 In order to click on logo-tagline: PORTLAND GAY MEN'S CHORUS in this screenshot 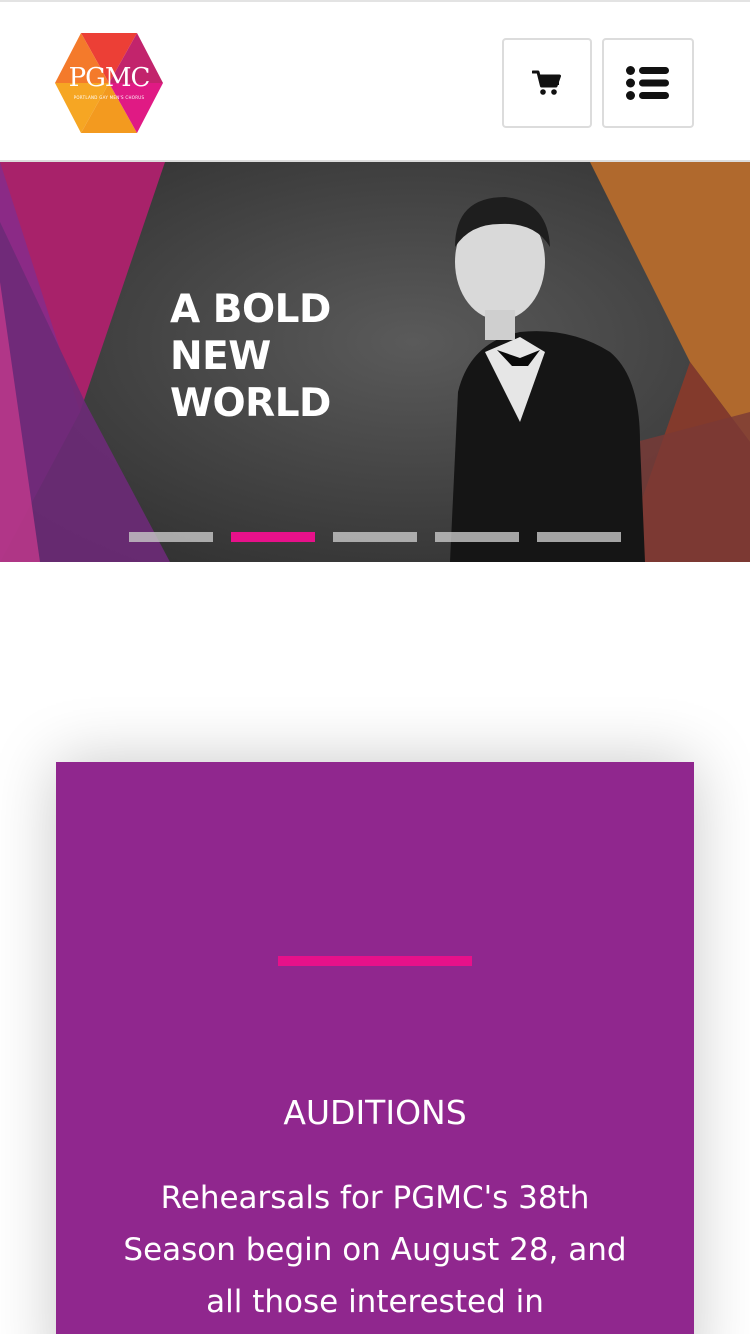, I will do `click(109, 97)`.